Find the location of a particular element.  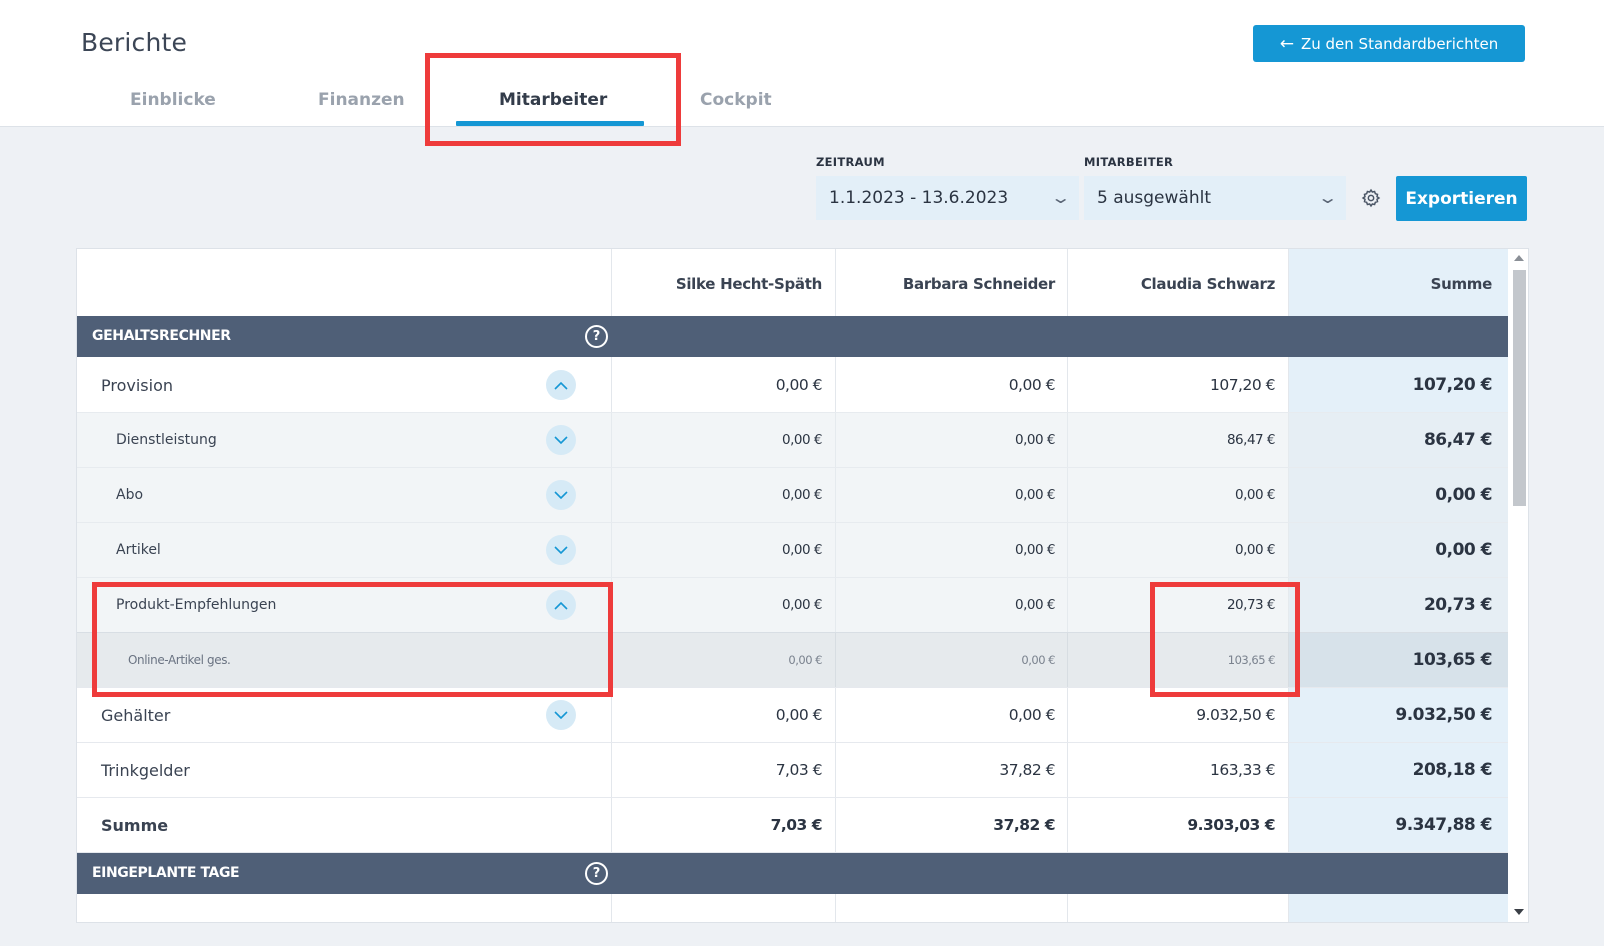

arrow-left-icon: ← is located at coordinates (1286, 43).